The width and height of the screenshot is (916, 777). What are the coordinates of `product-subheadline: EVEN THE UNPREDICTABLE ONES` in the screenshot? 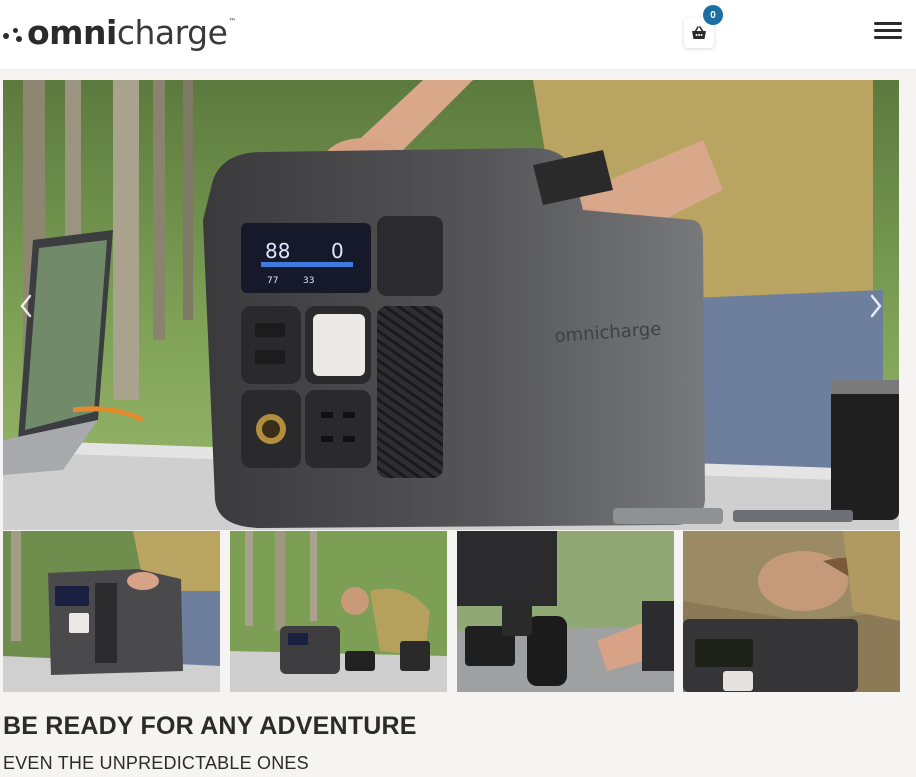 It's located at (156, 763).